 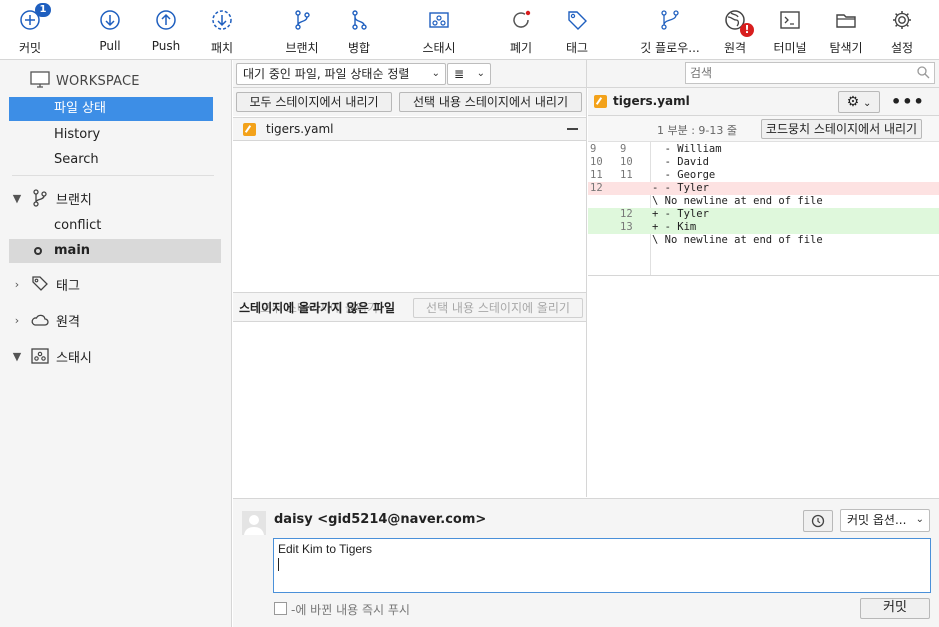 I want to click on hunk-header: 1 부분 : 9-13 줄 코드뭉치 스테이지에서 내리기, so click(x=763, y=129).